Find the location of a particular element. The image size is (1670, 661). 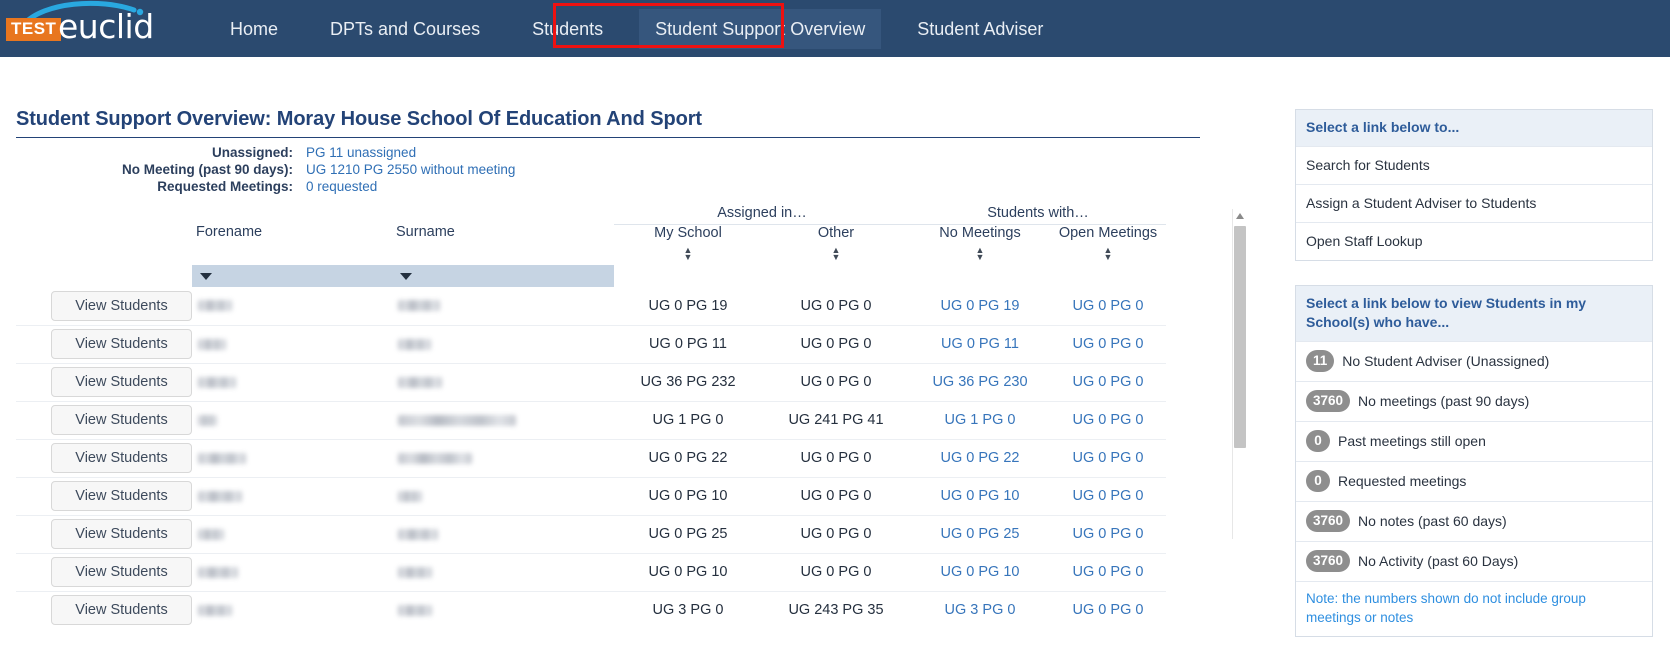

table-vertical-scrollbar is located at coordinates (1239, 374).